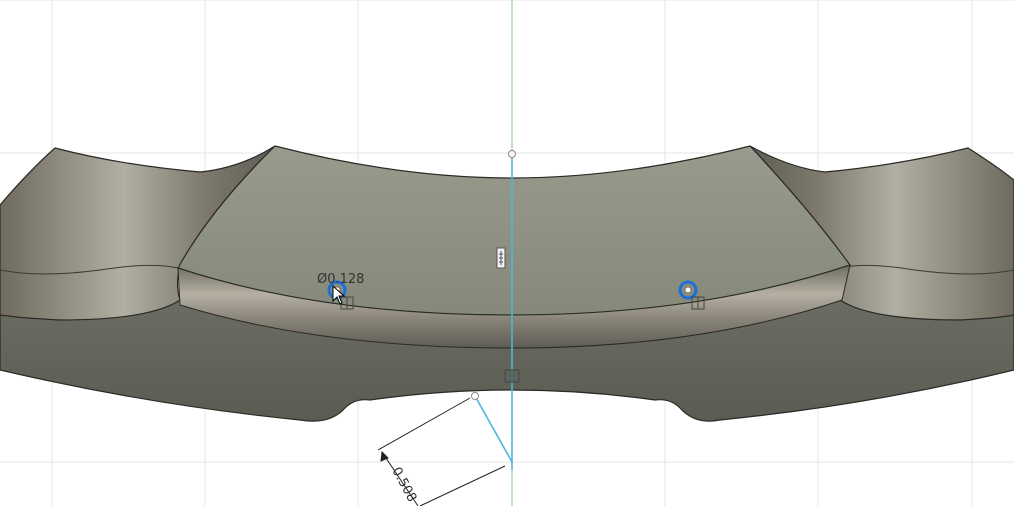 This screenshot has height=506, width=1014. What do you see at coordinates (340, 279) in the screenshot?
I see `hole-diameter-dimension: Ø0.128` at bounding box center [340, 279].